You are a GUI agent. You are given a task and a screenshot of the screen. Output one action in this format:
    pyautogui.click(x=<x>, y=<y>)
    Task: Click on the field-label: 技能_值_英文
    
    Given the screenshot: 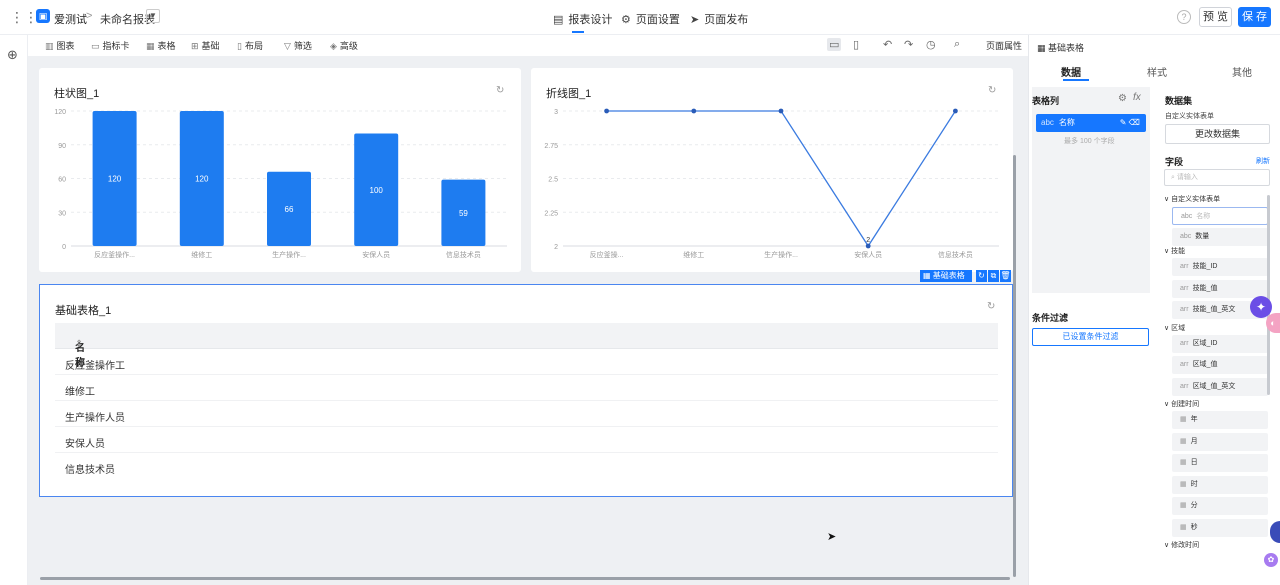 What is the action you would take?
    pyautogui.click(x=1214, y=309)
    